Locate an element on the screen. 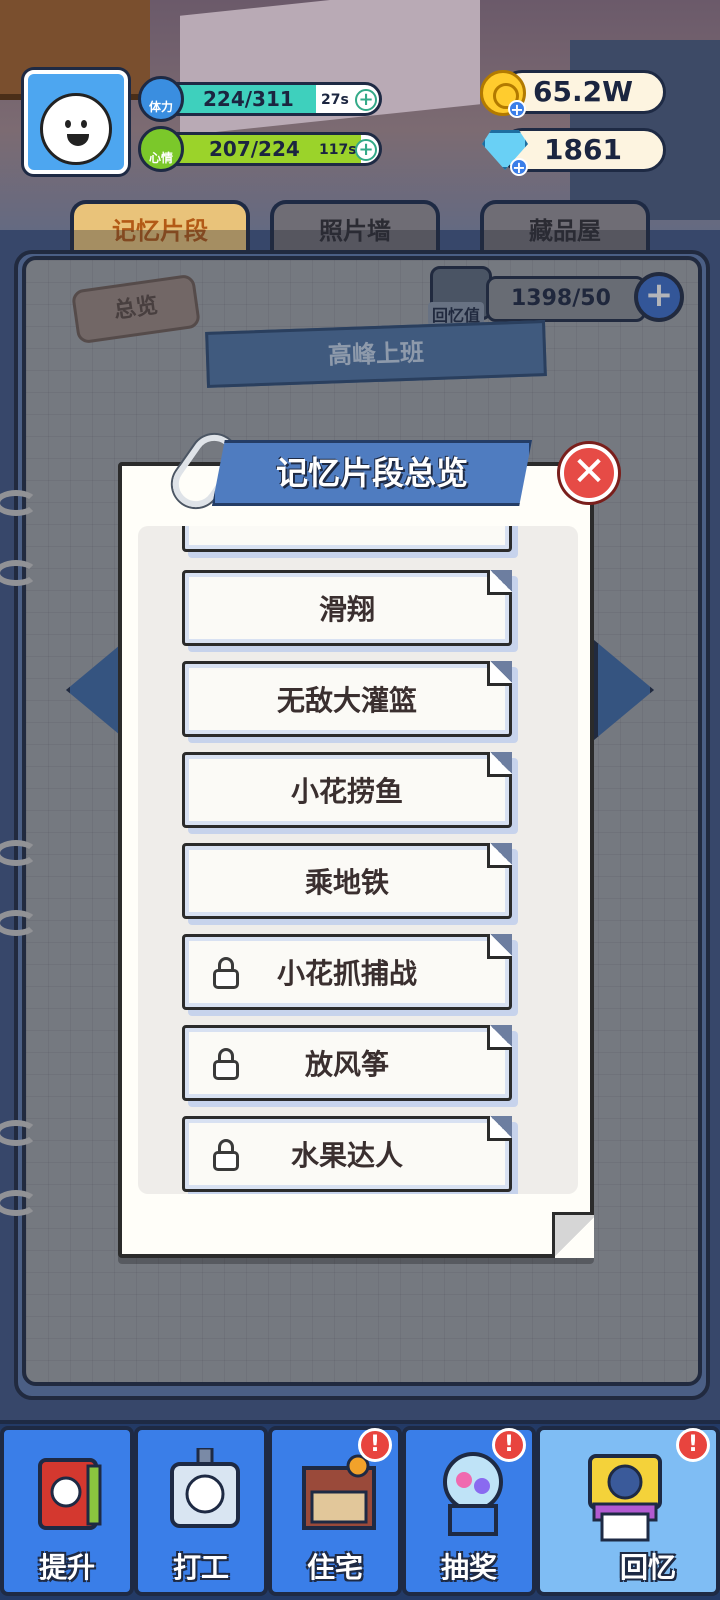 The height and width of the screenshot is (1600, 720). nav-label: 回忆 is located at coordinates (647, 1567).